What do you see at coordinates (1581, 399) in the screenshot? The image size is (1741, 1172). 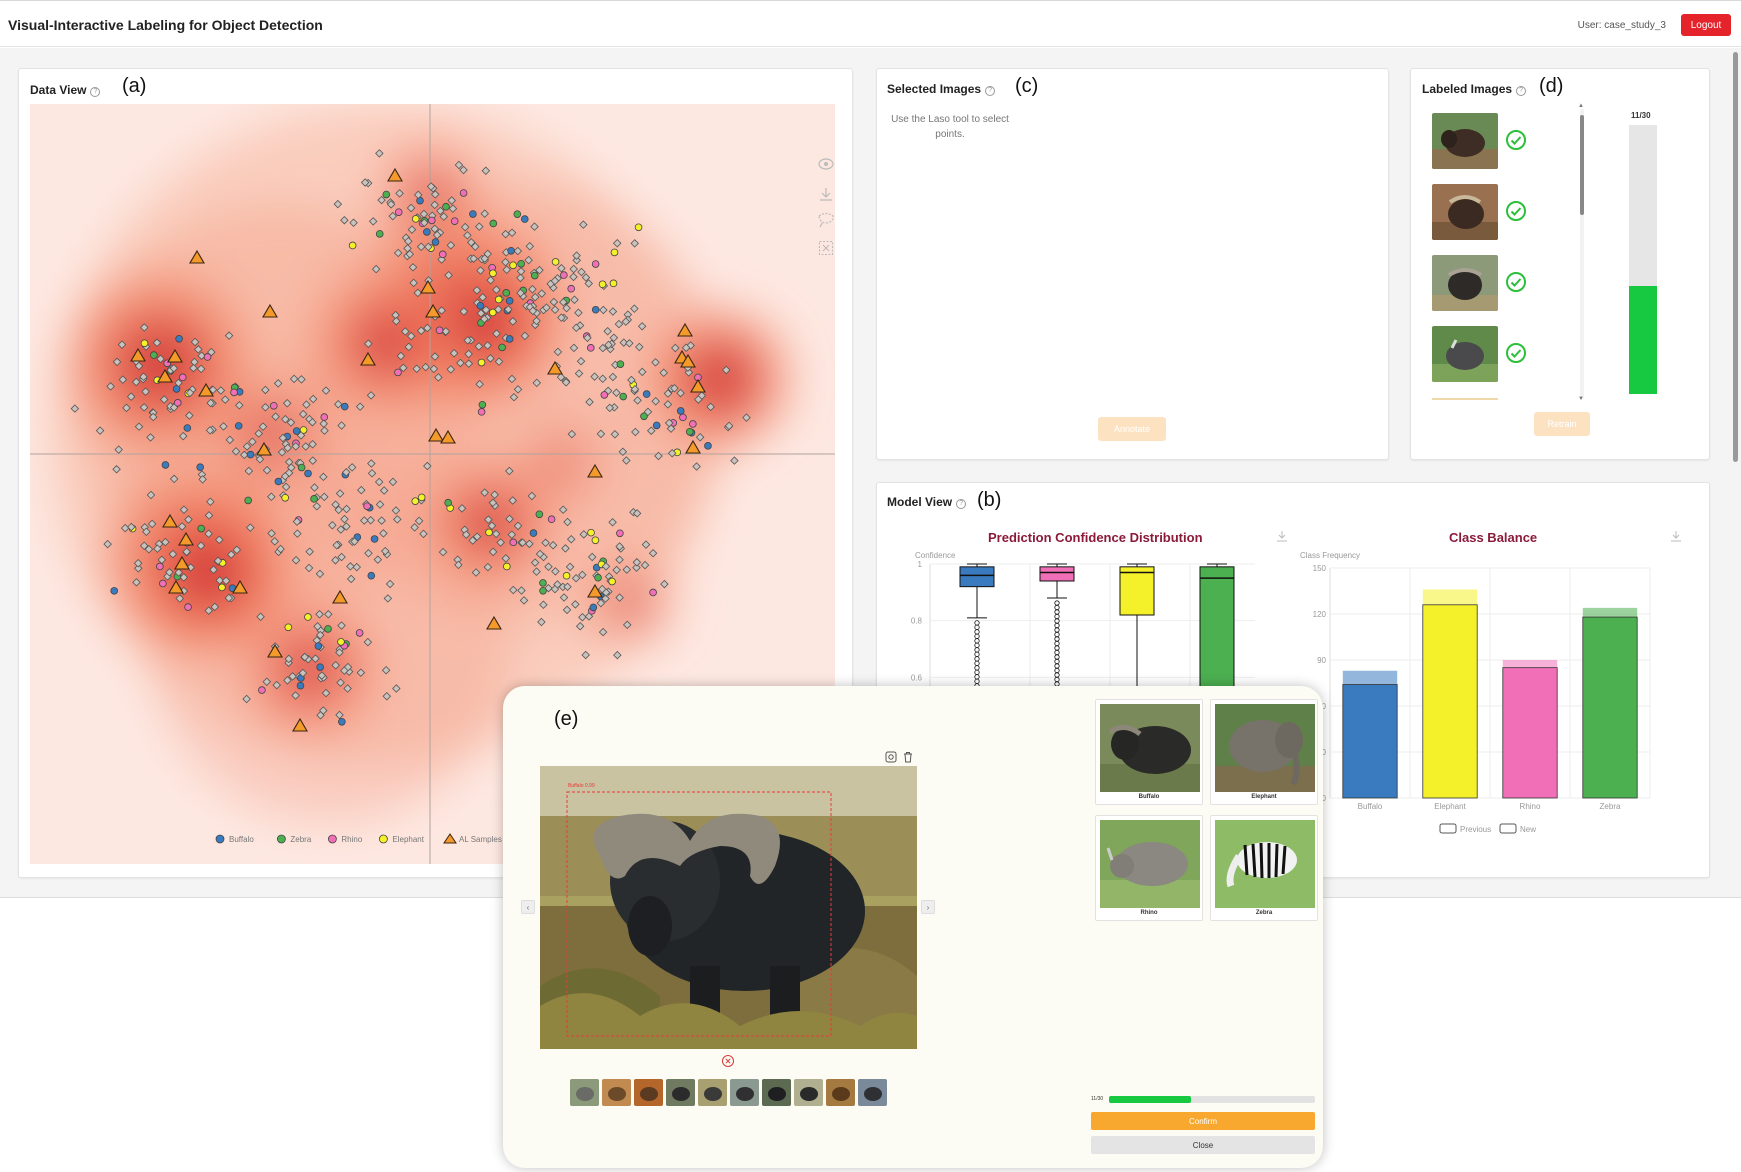 I see `scroll-down-arrow: ▼` at bounding box center [1581, 399].